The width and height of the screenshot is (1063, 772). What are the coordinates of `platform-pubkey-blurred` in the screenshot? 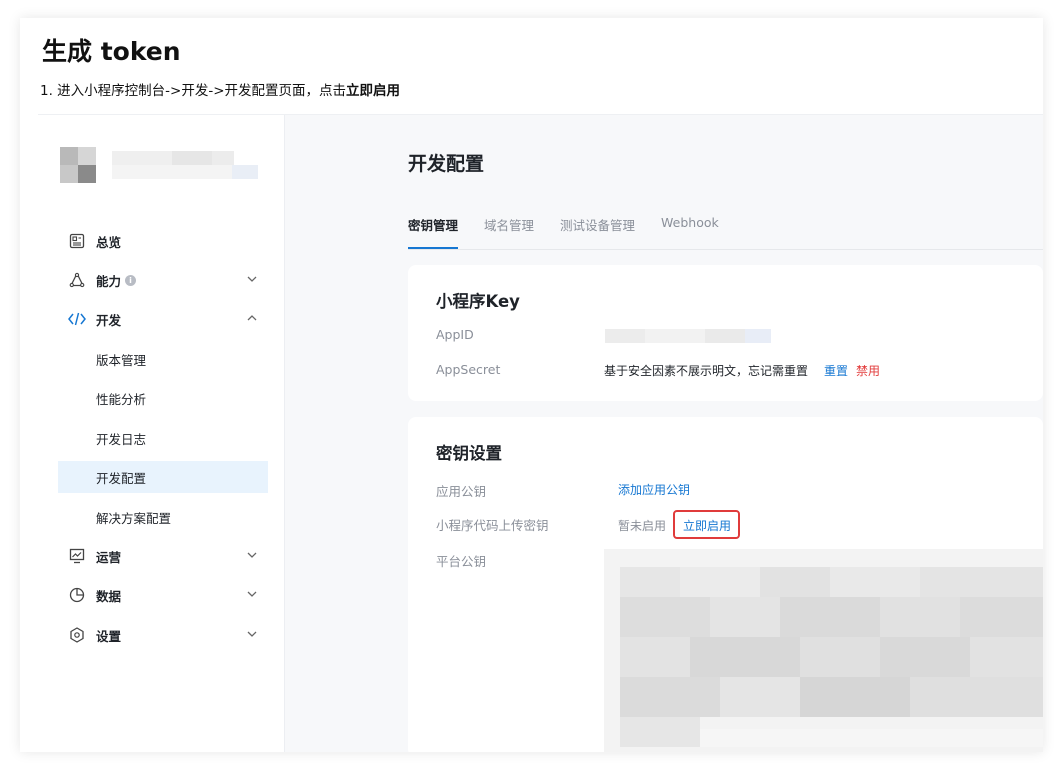 It's located at (823, 650).